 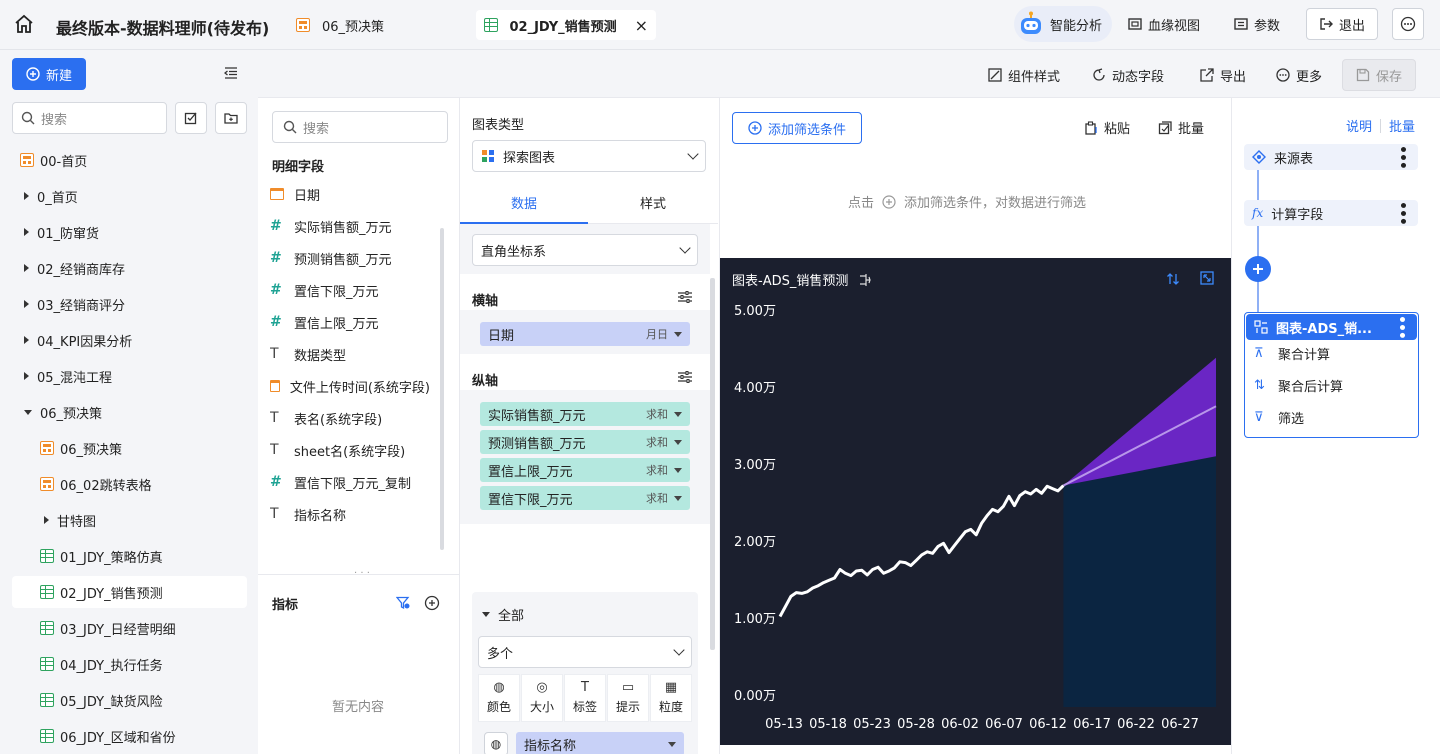 What do you see at coordinates (350, 226) in the screenshot?
I see `field-item: # 实际销售额_万元` at bounding box center [350, 226].